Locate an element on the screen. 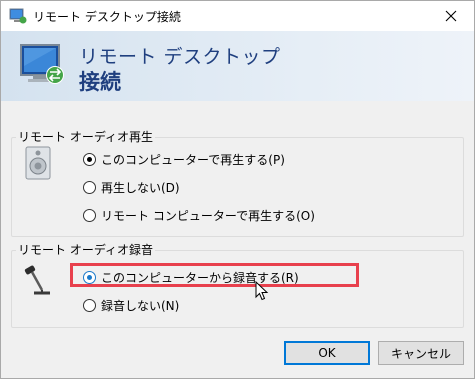 The width and height of the screenshot is (475, 379). ok-button: OK is located at coordinates (327, 353).